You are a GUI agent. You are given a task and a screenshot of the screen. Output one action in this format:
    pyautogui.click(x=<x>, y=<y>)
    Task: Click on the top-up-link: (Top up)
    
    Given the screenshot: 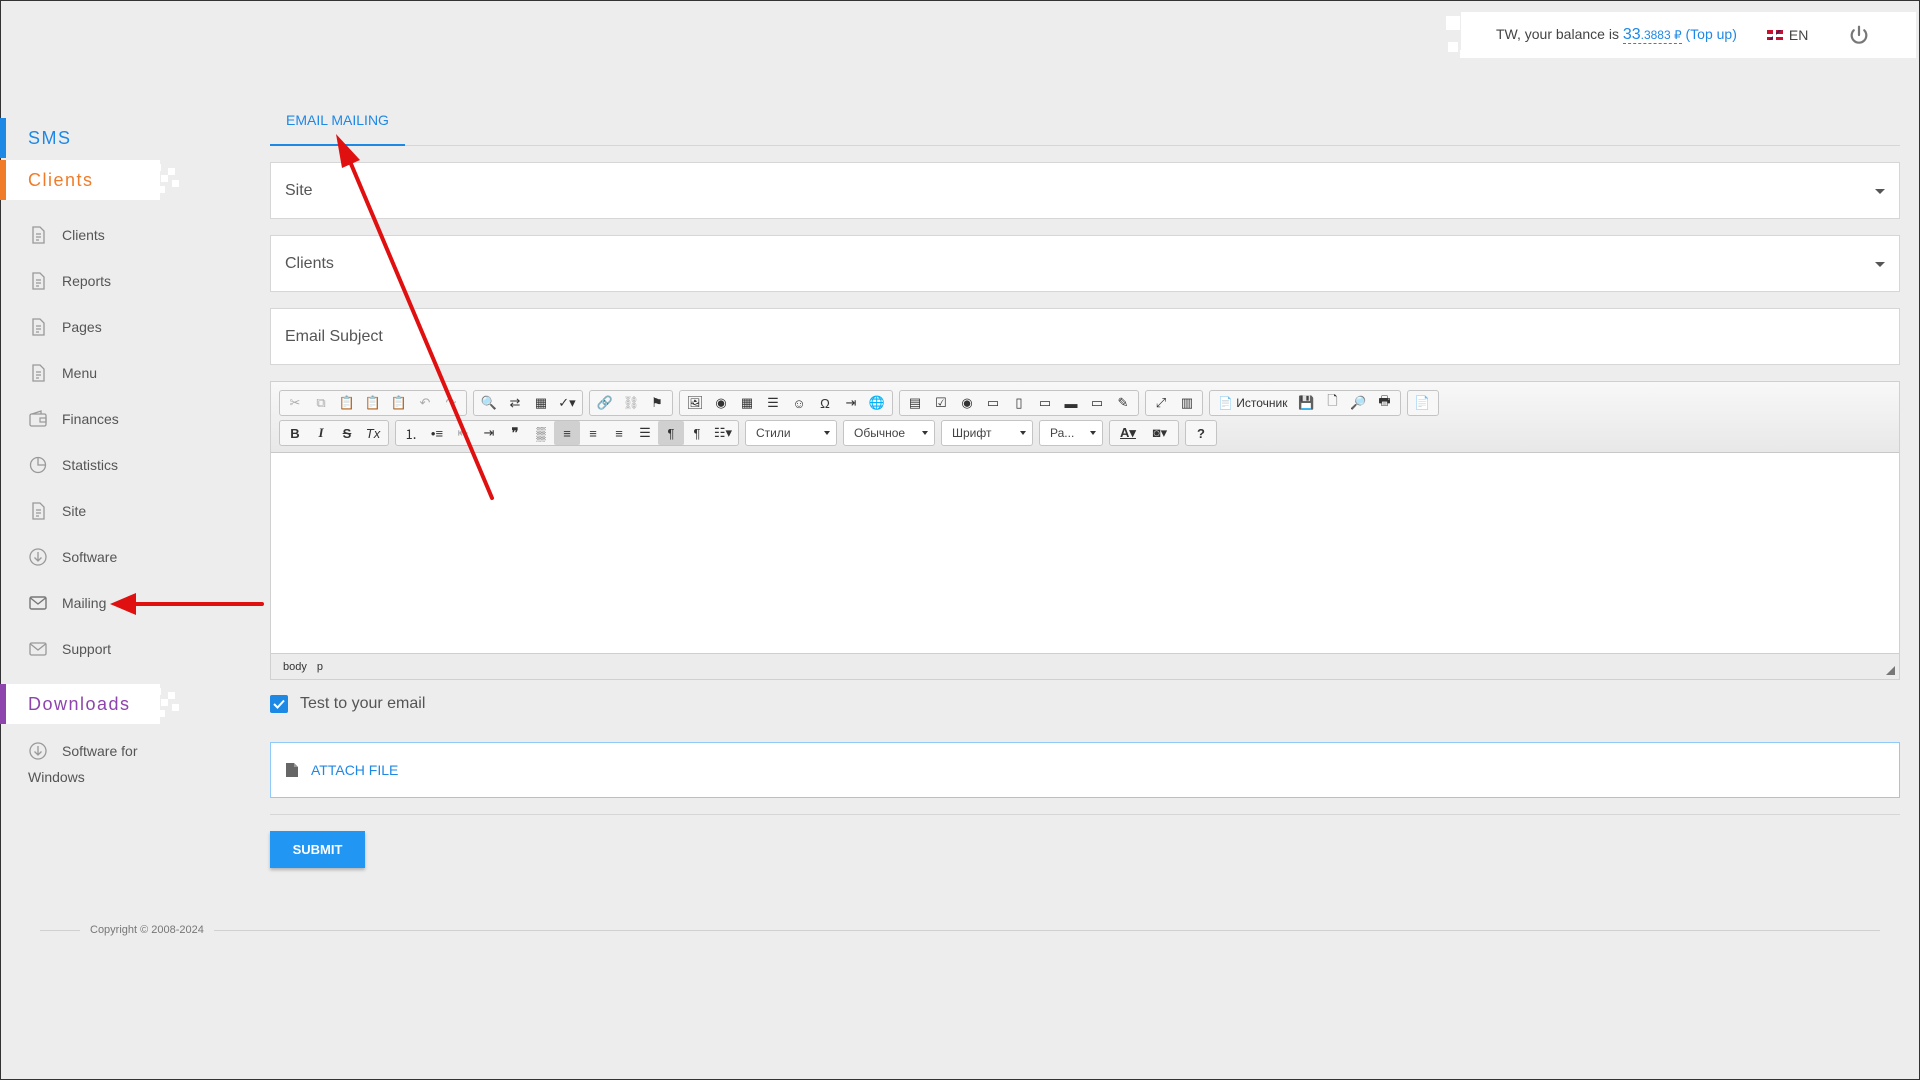 What is the action you would take?
    pyautogui.click(x=1711, y=34)
    